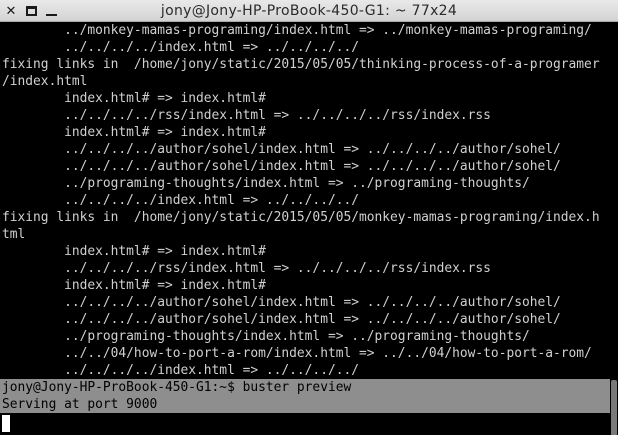  I want to click on title-bar: ✕ jony@Jony-HP-ProBook-450-G1: ~ 77x24, so click(309, 11).